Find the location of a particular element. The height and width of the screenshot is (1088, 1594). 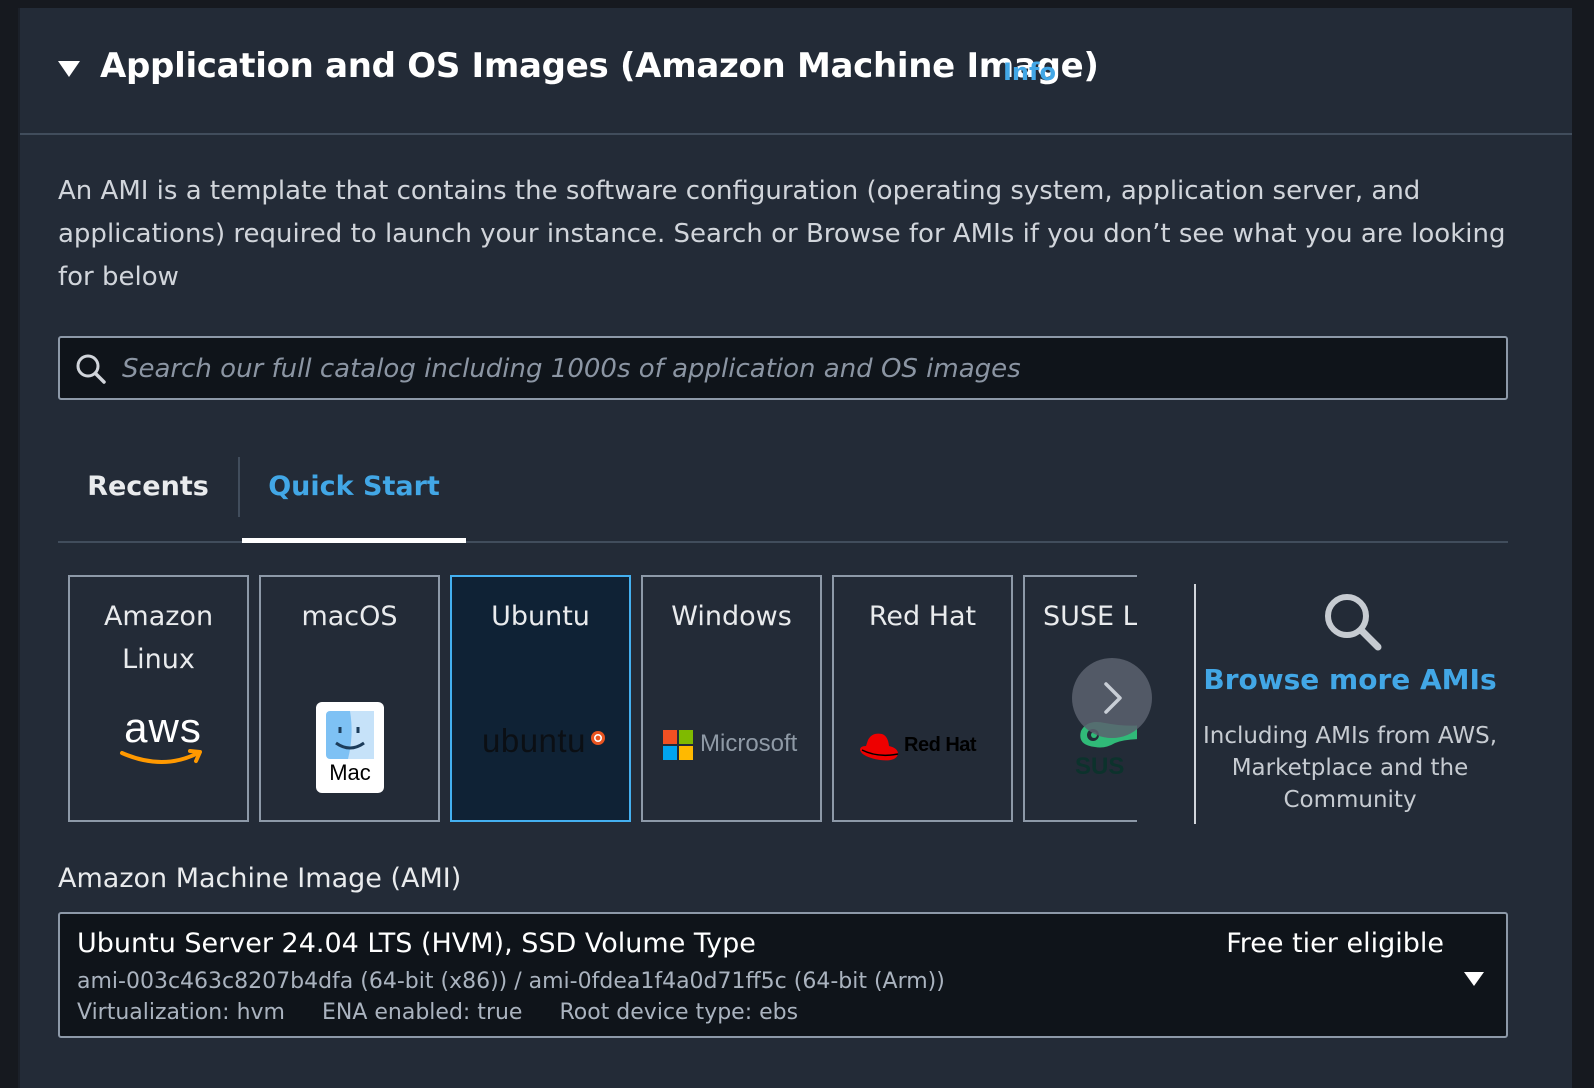

mac-finder-icon: Mac is located at coordinates (350, 747).